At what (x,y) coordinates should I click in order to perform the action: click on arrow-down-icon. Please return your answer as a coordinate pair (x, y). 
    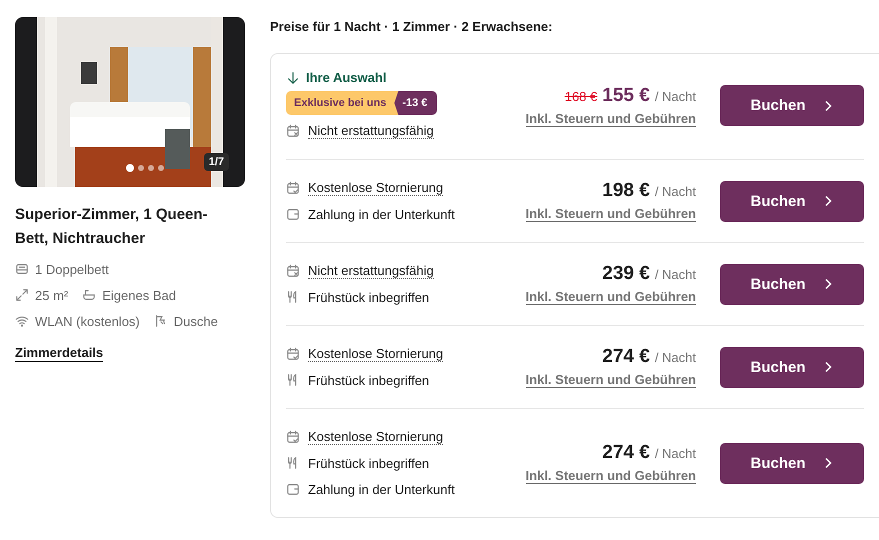
    Looking at the image, I should click on (293, 77).